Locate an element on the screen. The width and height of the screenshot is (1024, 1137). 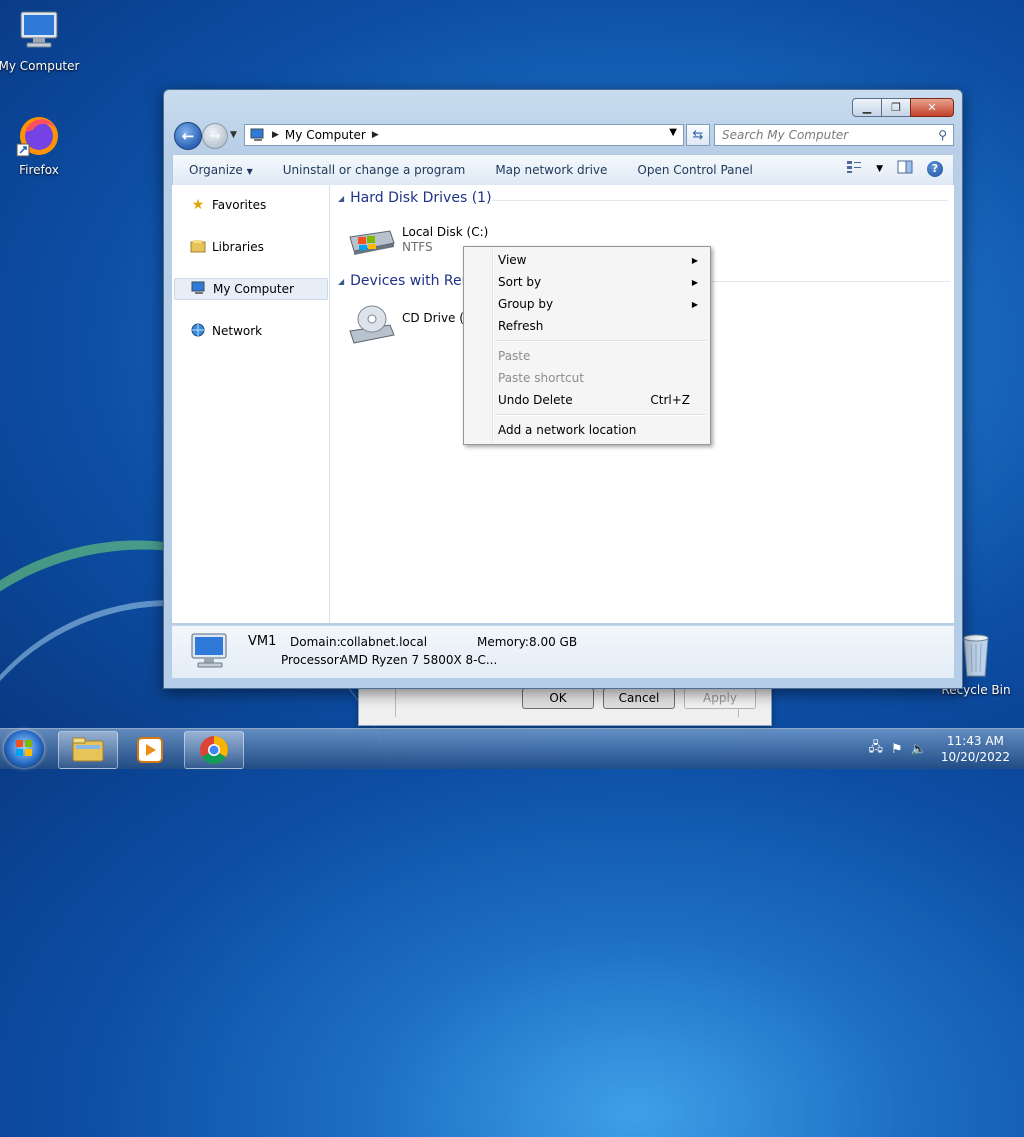
volume-icon: 🔈 is located at coordinates (919, 749).